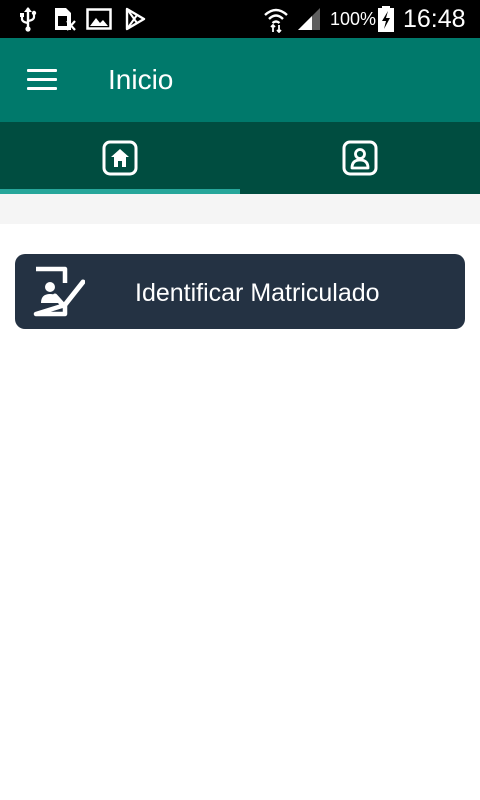 This screenshot has width=480, height=800. I want to click on tab-profile, so click(360, 158).